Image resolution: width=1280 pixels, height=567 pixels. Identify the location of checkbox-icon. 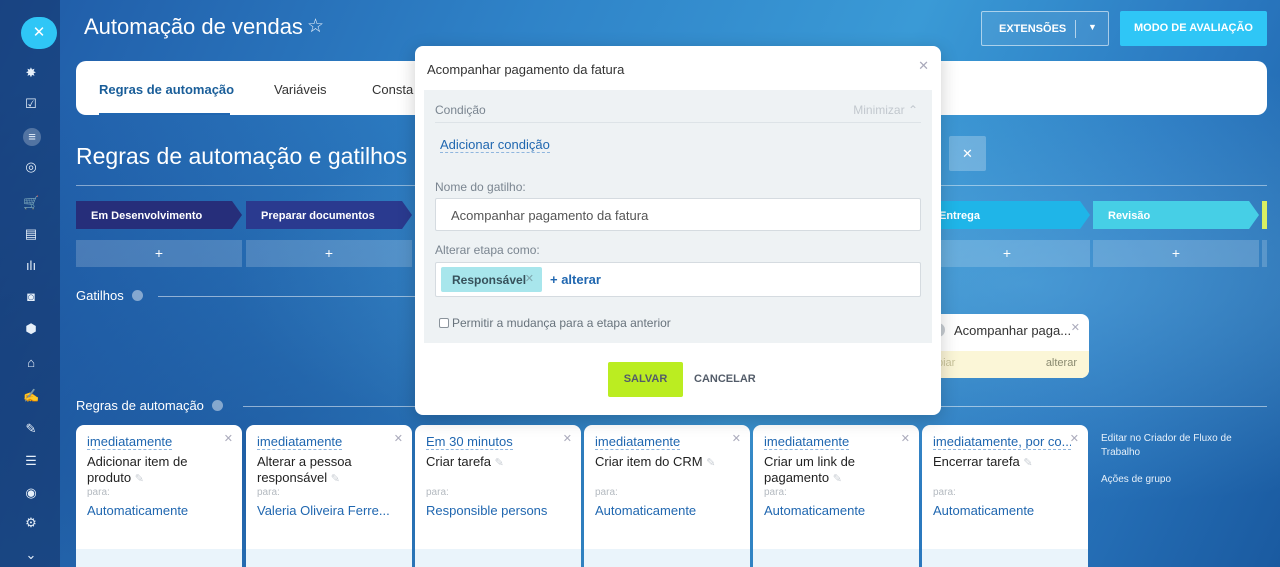
(444, 323).